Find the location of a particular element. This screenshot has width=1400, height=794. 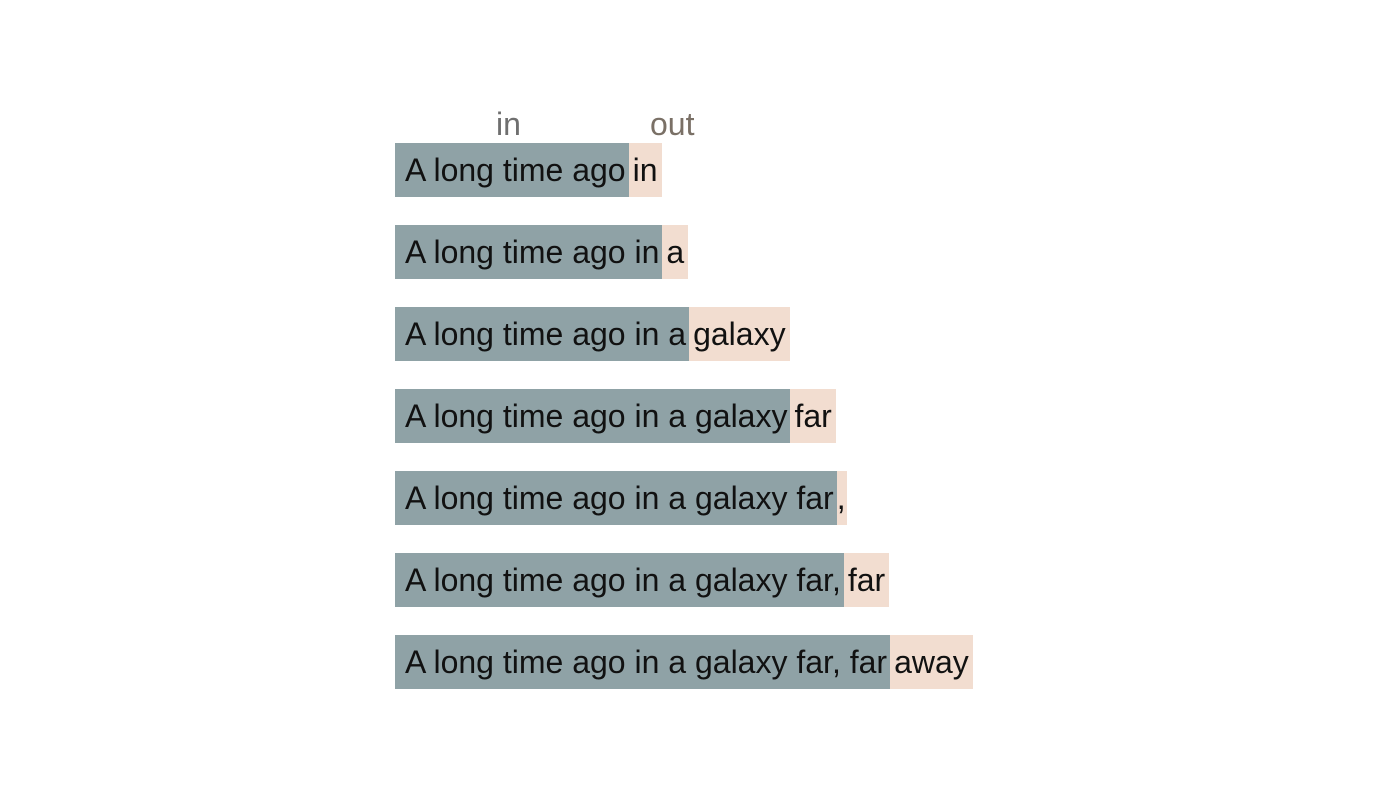

input-segment: A long time ago in is located at coordinates (529, 252).